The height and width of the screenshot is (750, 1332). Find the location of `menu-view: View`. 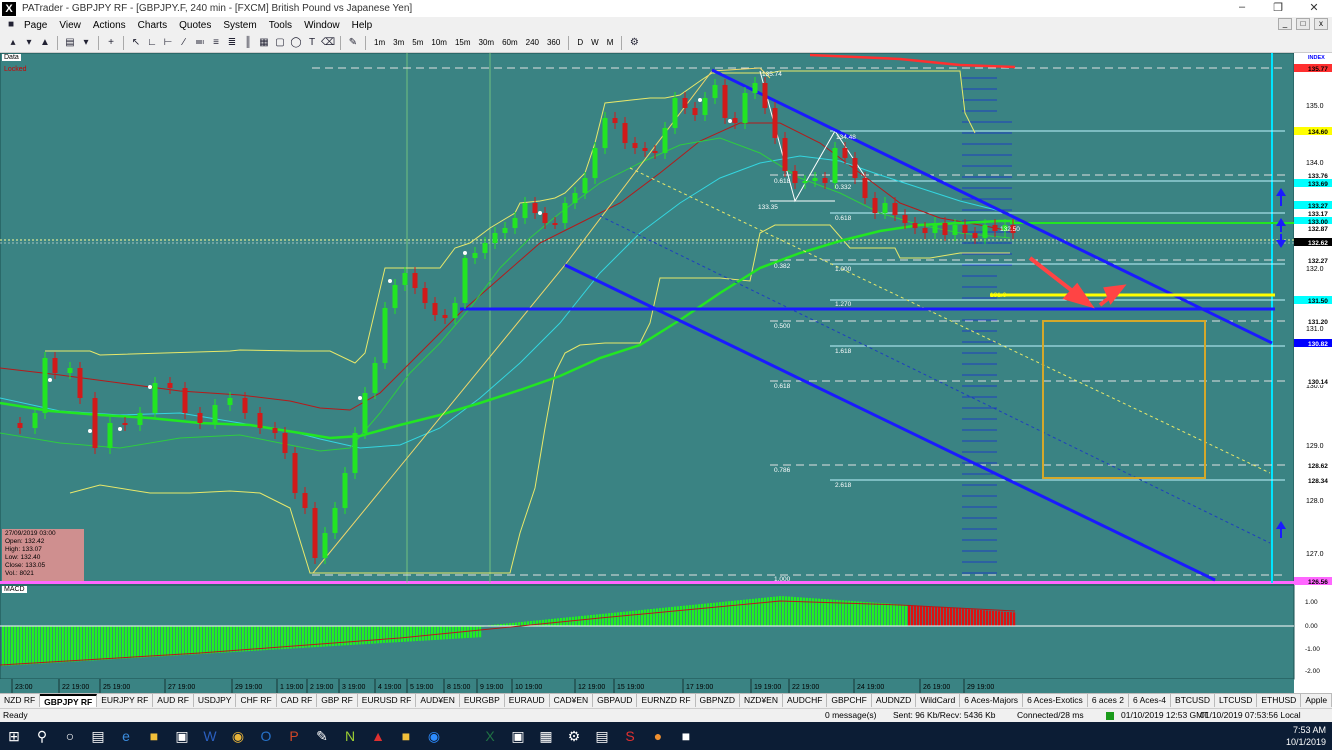

menu-view: View is located at coordinates (70, 25).